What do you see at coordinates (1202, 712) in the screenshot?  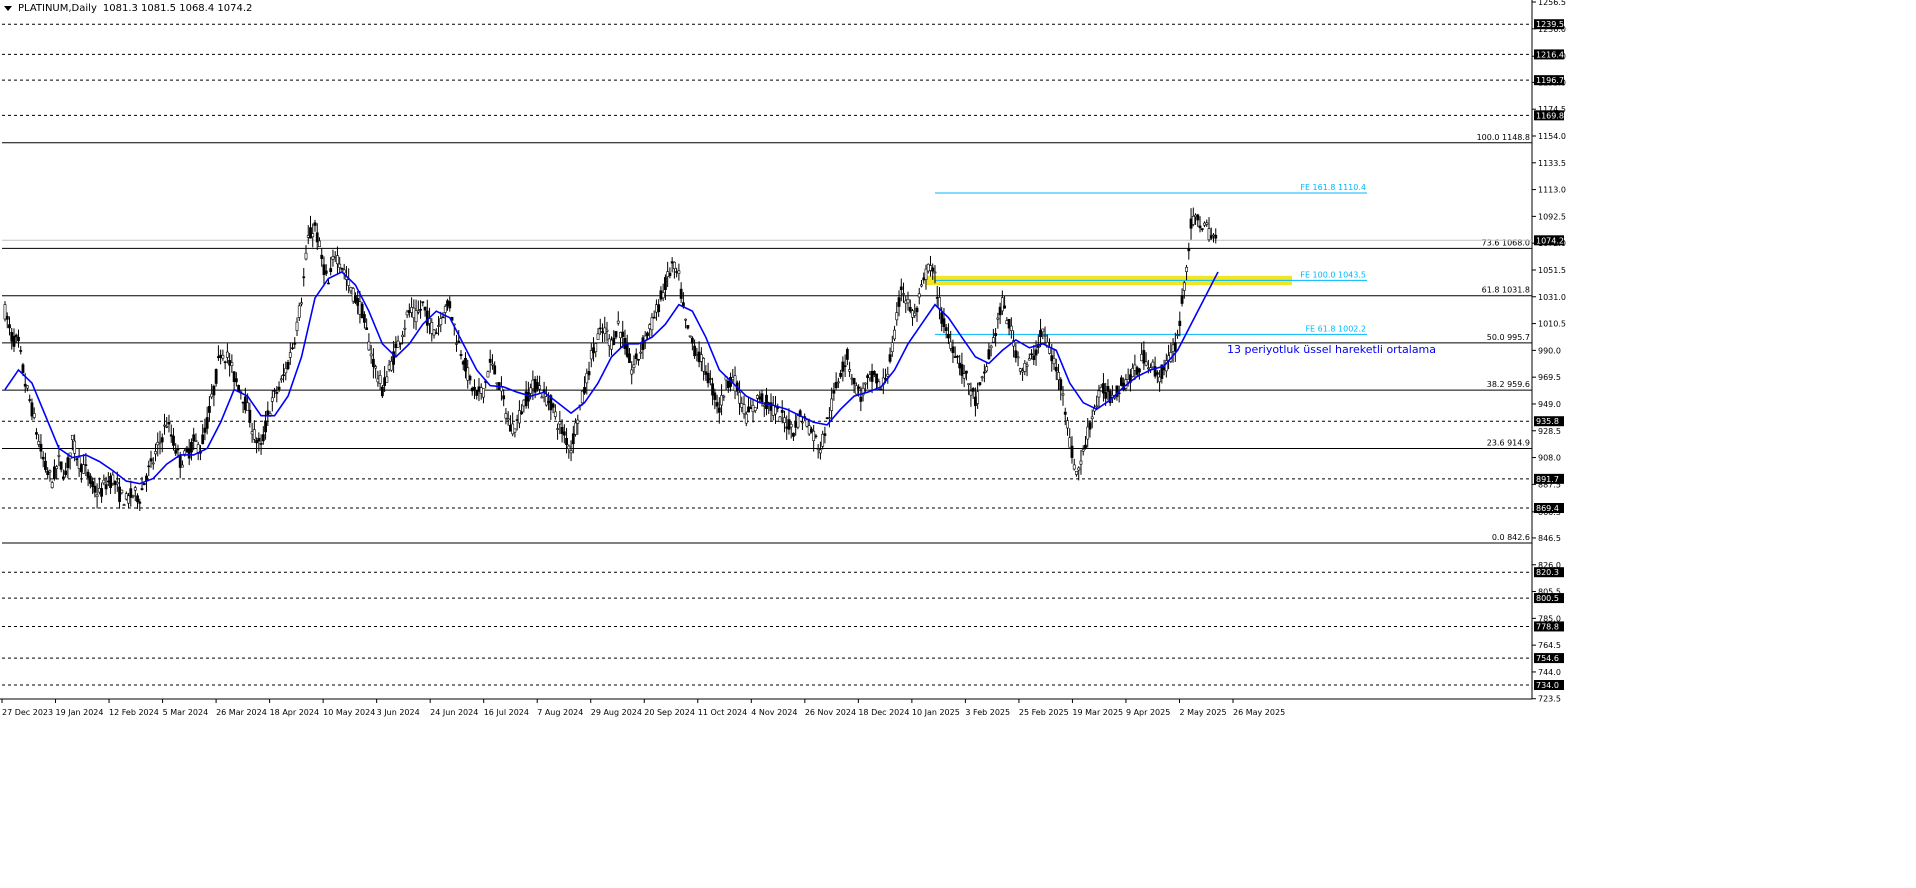 I see `x-tick-label: 2 May 2025` at bounding box center [1202, 712].